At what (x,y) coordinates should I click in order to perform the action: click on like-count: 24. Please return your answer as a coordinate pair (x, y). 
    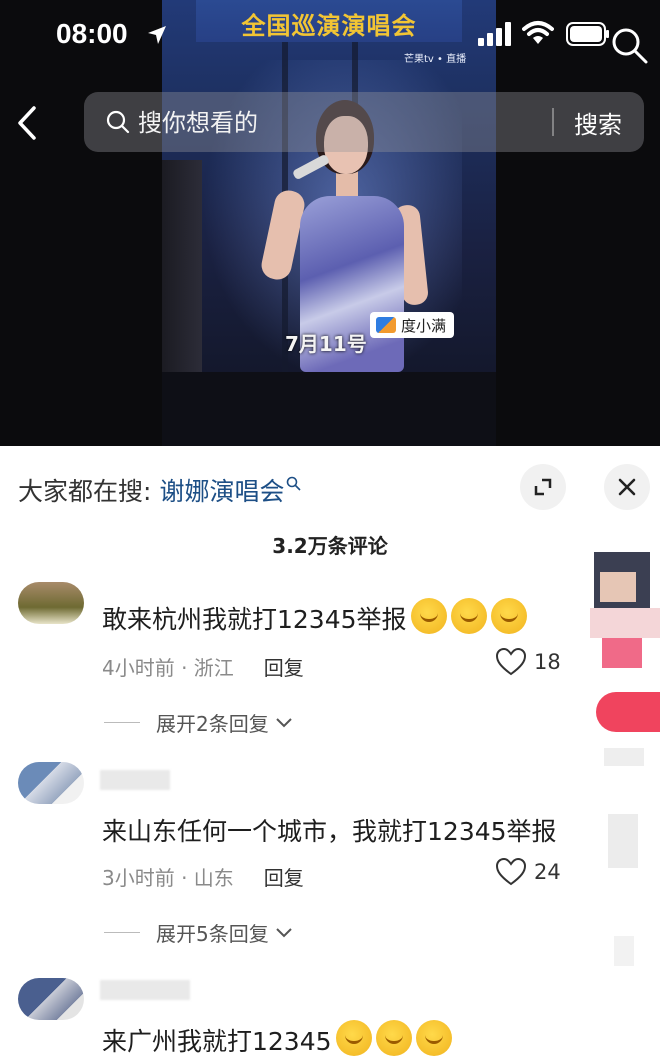
    Looking at the image, I should click on (547, 872).